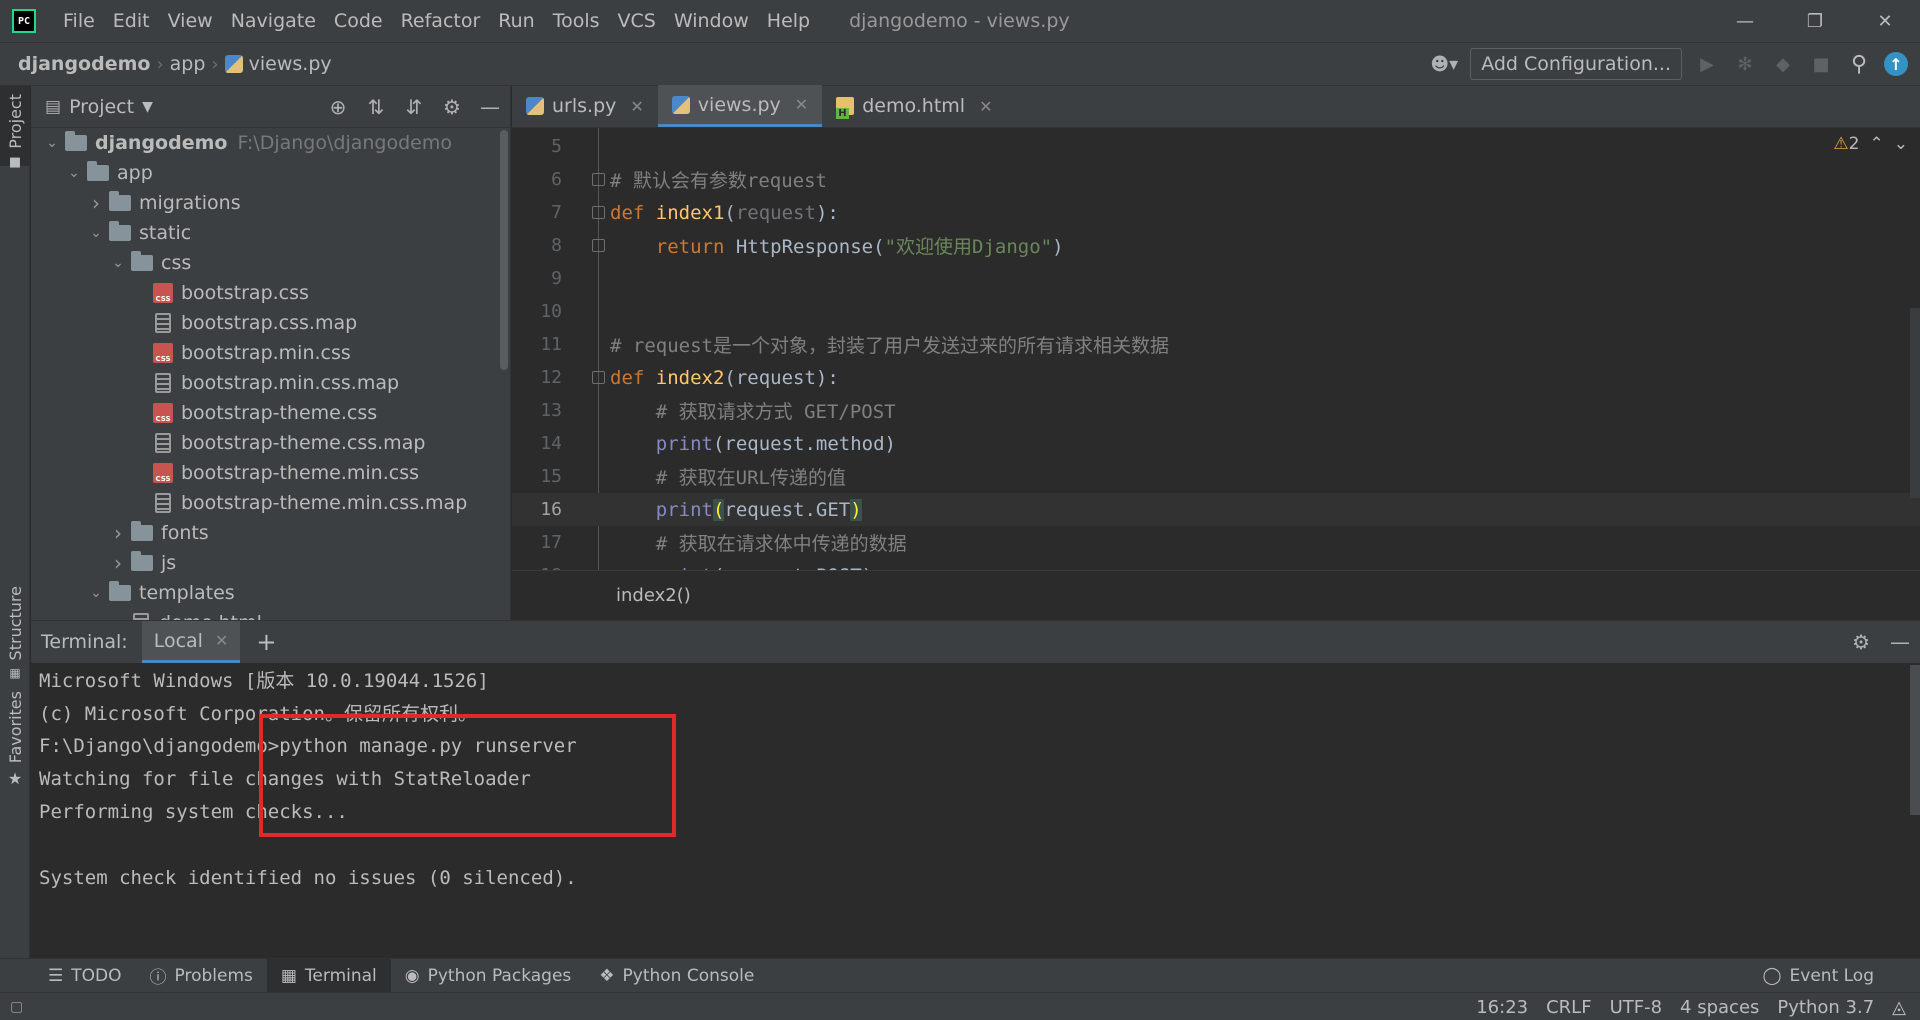 The height and width of the screenshot is (1020, 1920). Describe the element at coordinates (266, 443) in the screenshot. I see `tree-file: bootstrap-theme.css.map` at that location.